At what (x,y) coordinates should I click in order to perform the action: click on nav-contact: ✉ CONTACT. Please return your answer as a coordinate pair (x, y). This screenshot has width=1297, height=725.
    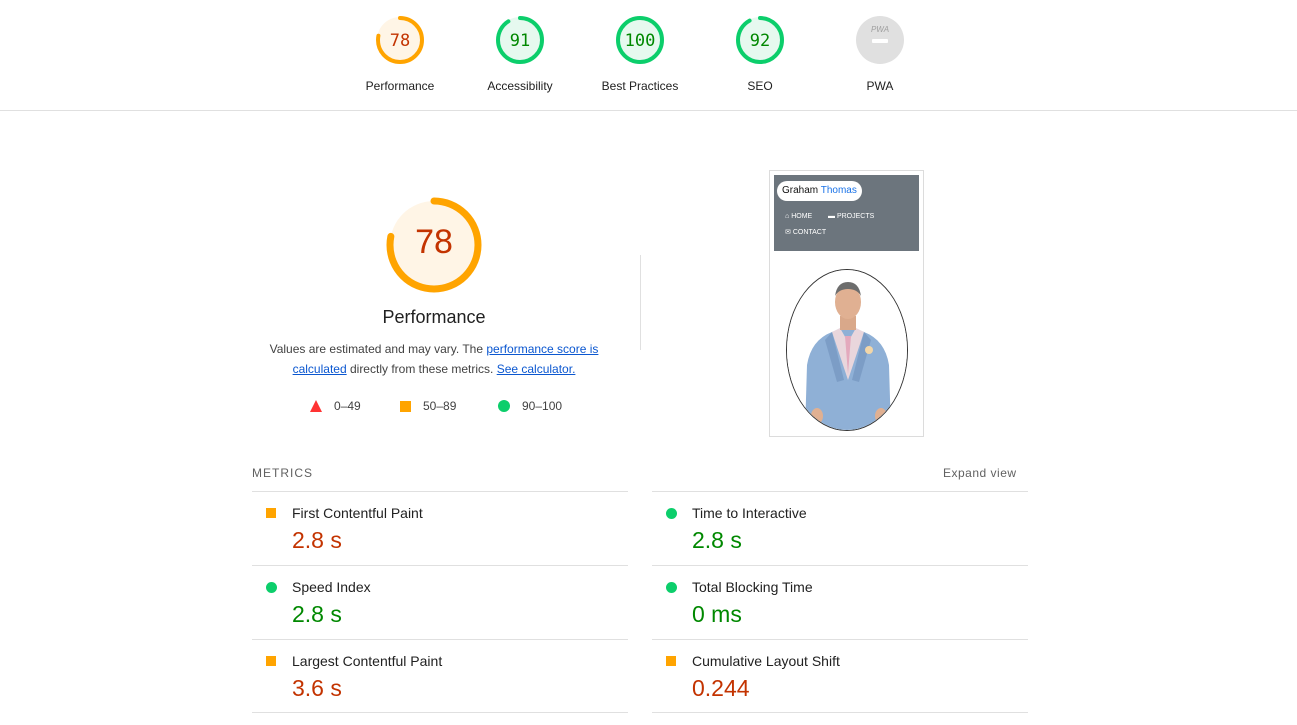
    Looking at the image, I should click on (806, 232).